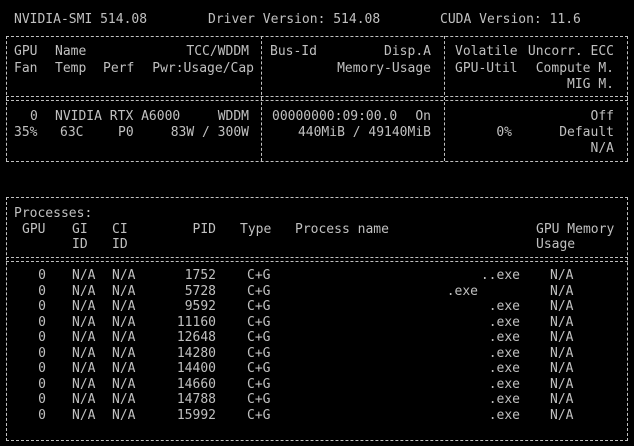 The height and width of the screenshot is (446, 634). What do you see at coordinates (335, 116) in the screenshot?
I see `gpu-bus-id: 00000000:09:00.0` at bounding box center [335, 116].